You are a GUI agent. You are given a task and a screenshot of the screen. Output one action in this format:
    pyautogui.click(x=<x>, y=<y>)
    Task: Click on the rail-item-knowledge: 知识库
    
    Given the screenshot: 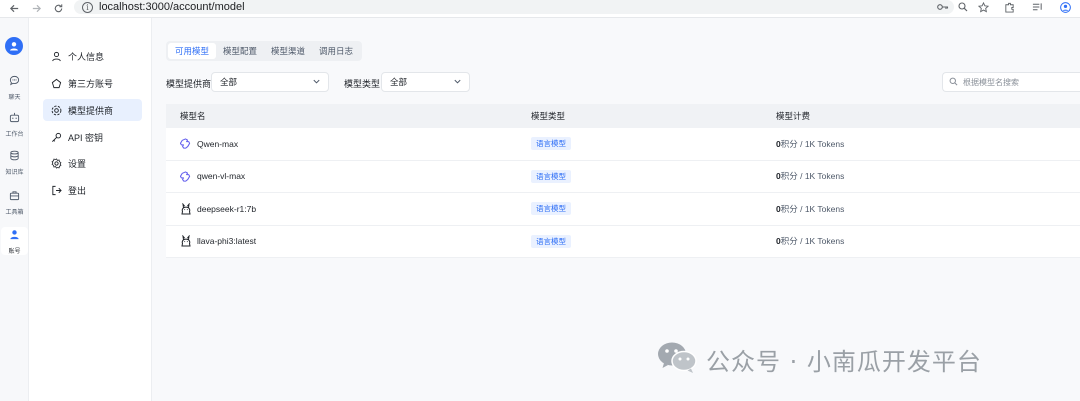 What is the action you would take?
    pyautogui.click(x=14, y=162)
    